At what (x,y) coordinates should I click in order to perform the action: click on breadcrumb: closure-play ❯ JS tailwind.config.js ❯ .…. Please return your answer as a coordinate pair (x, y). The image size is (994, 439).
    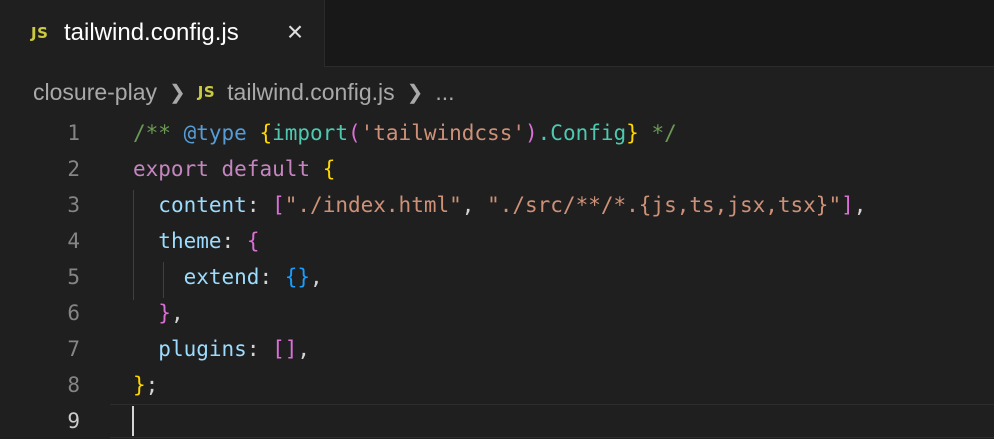
    Looking at the image, I should click on (244, 92).